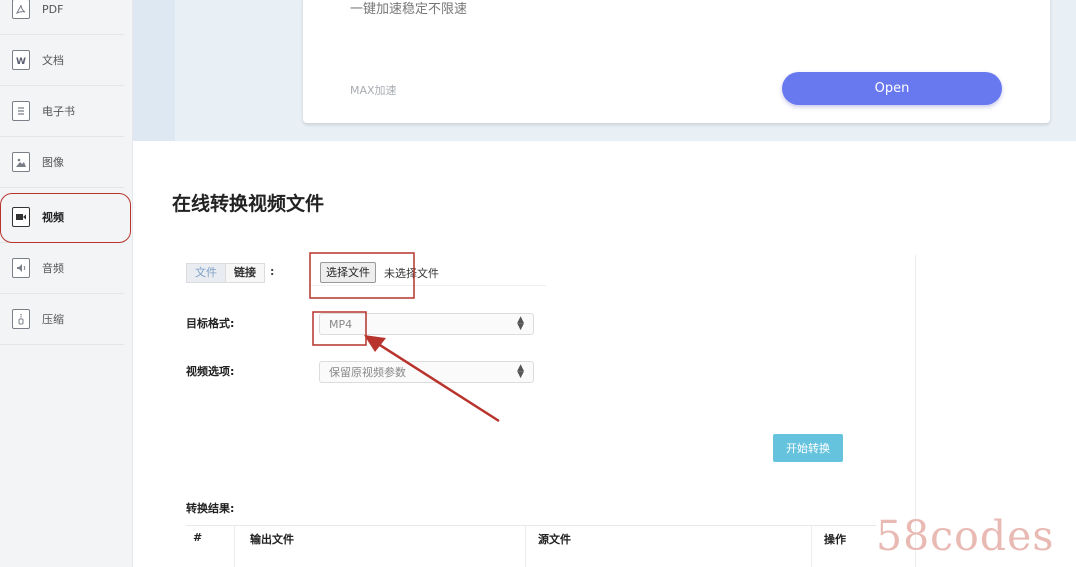 This screenshot has width=1076, height=567. I want to click on target-format-label: 目标格式:, so click(210, 323).